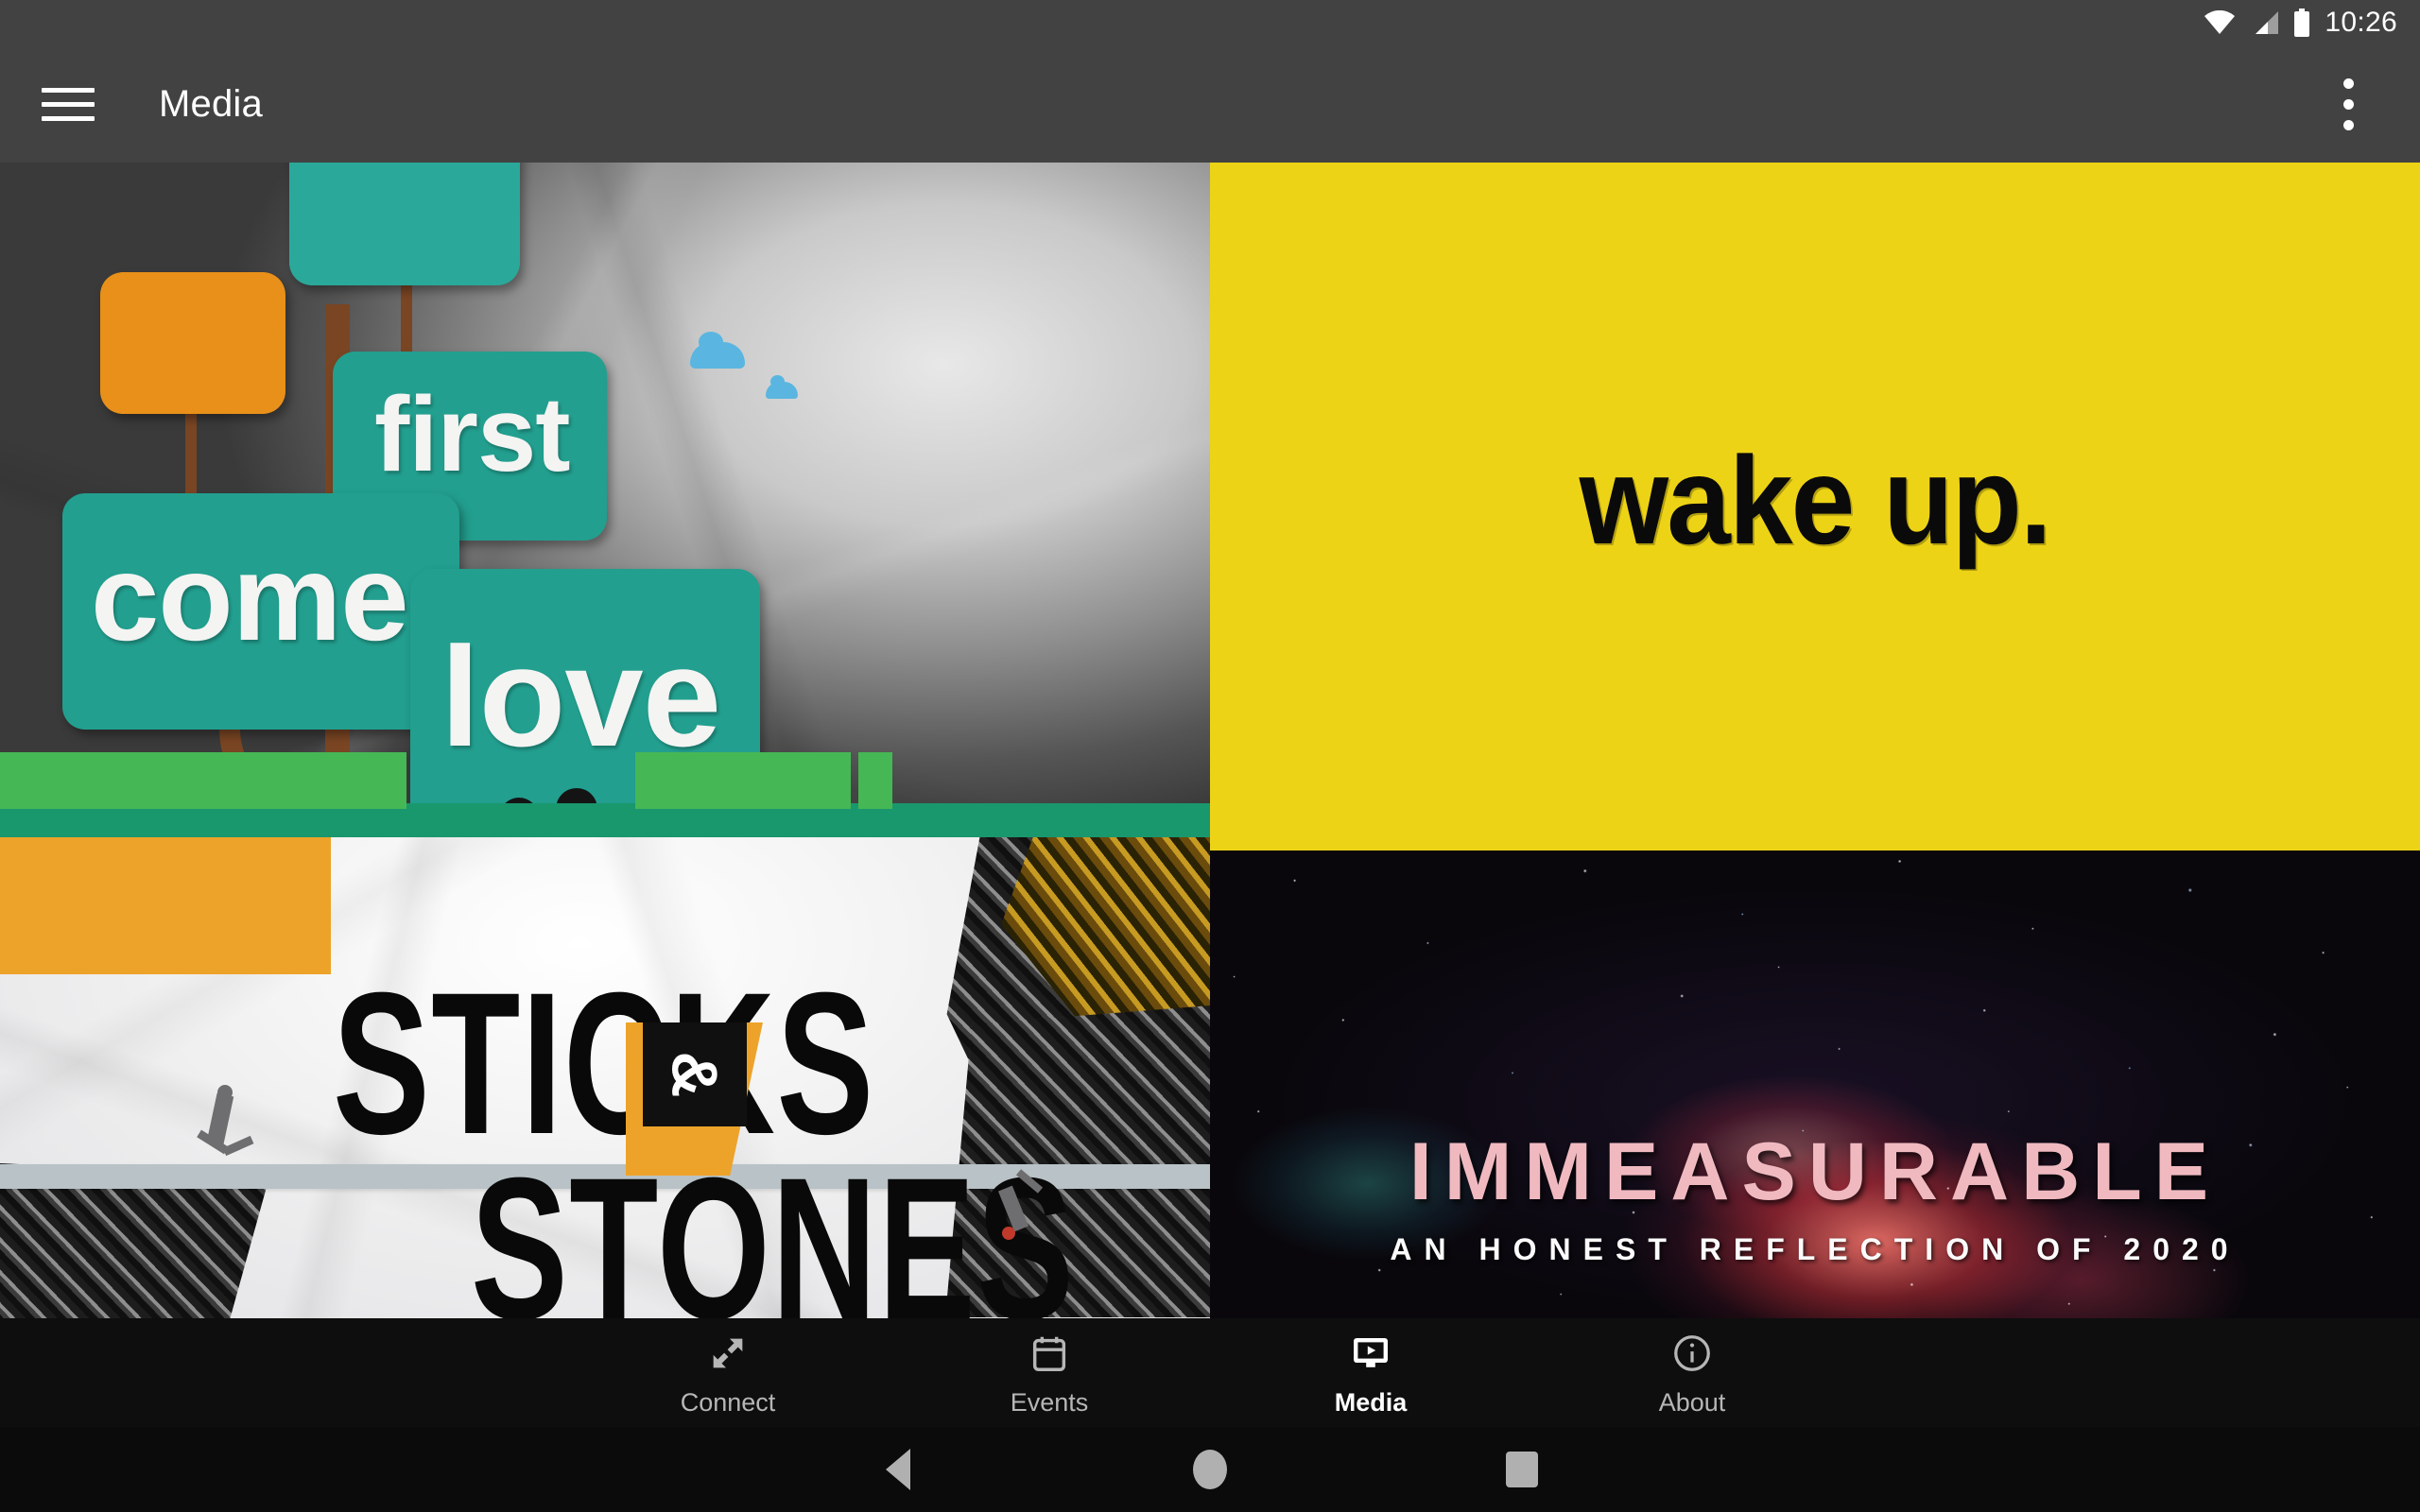 This screenshot has height=1512, width=2420. What do you see at coordinates (2361, 22) in the screenshot?
I see `status-time: 10:26` at bounding box center [2361, 22].